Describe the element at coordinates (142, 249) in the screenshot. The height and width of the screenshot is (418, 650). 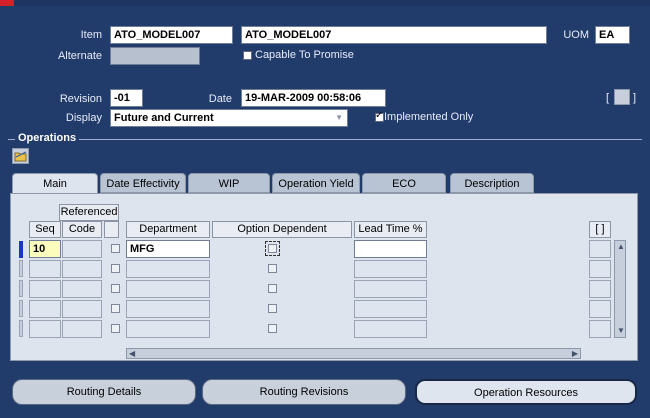
I see `department-value: MFG` at that location.